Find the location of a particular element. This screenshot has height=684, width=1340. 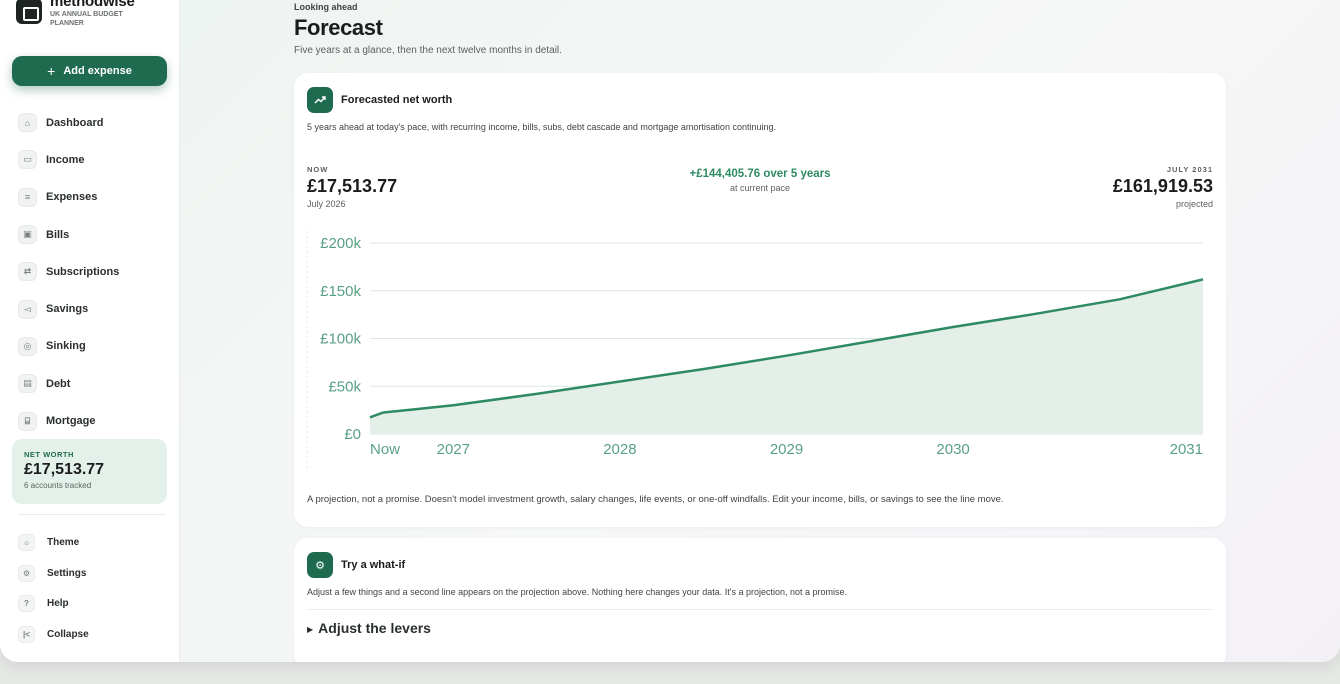

cash-icon: ▭ is located at coordinates (27, 160).